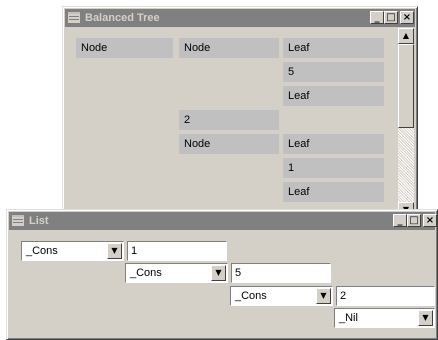  I want to click on list-window-title: List, so click(39, 221).